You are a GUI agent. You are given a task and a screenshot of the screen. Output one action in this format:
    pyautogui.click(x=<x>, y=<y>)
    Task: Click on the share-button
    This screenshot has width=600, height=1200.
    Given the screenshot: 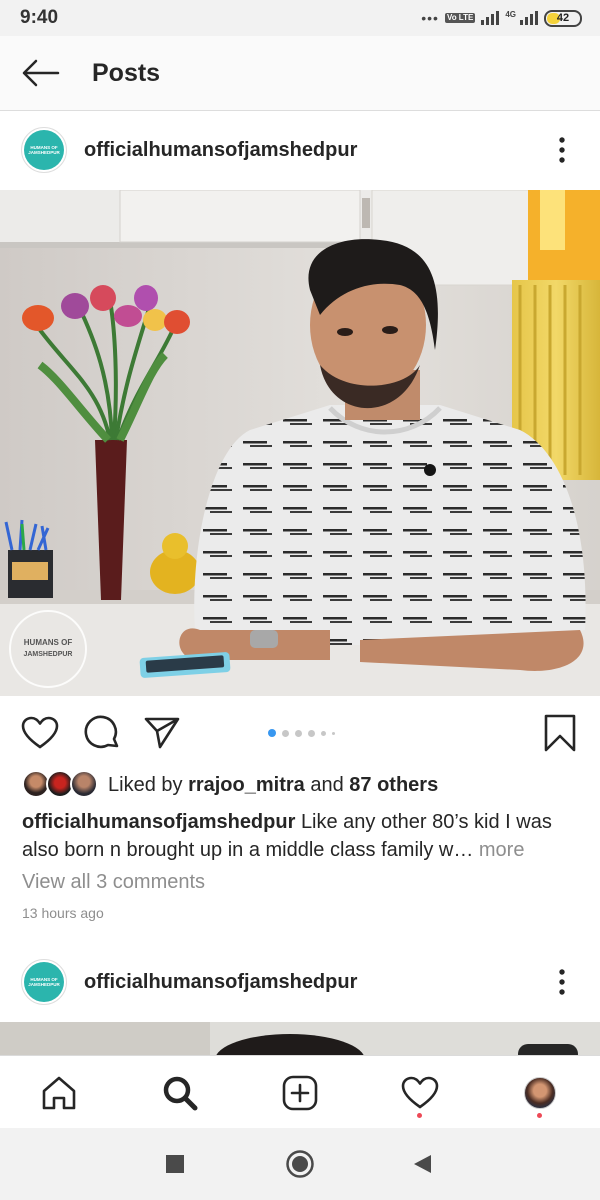 What is the action you would take?
    pyautogui.click(x=162, y=733)
    